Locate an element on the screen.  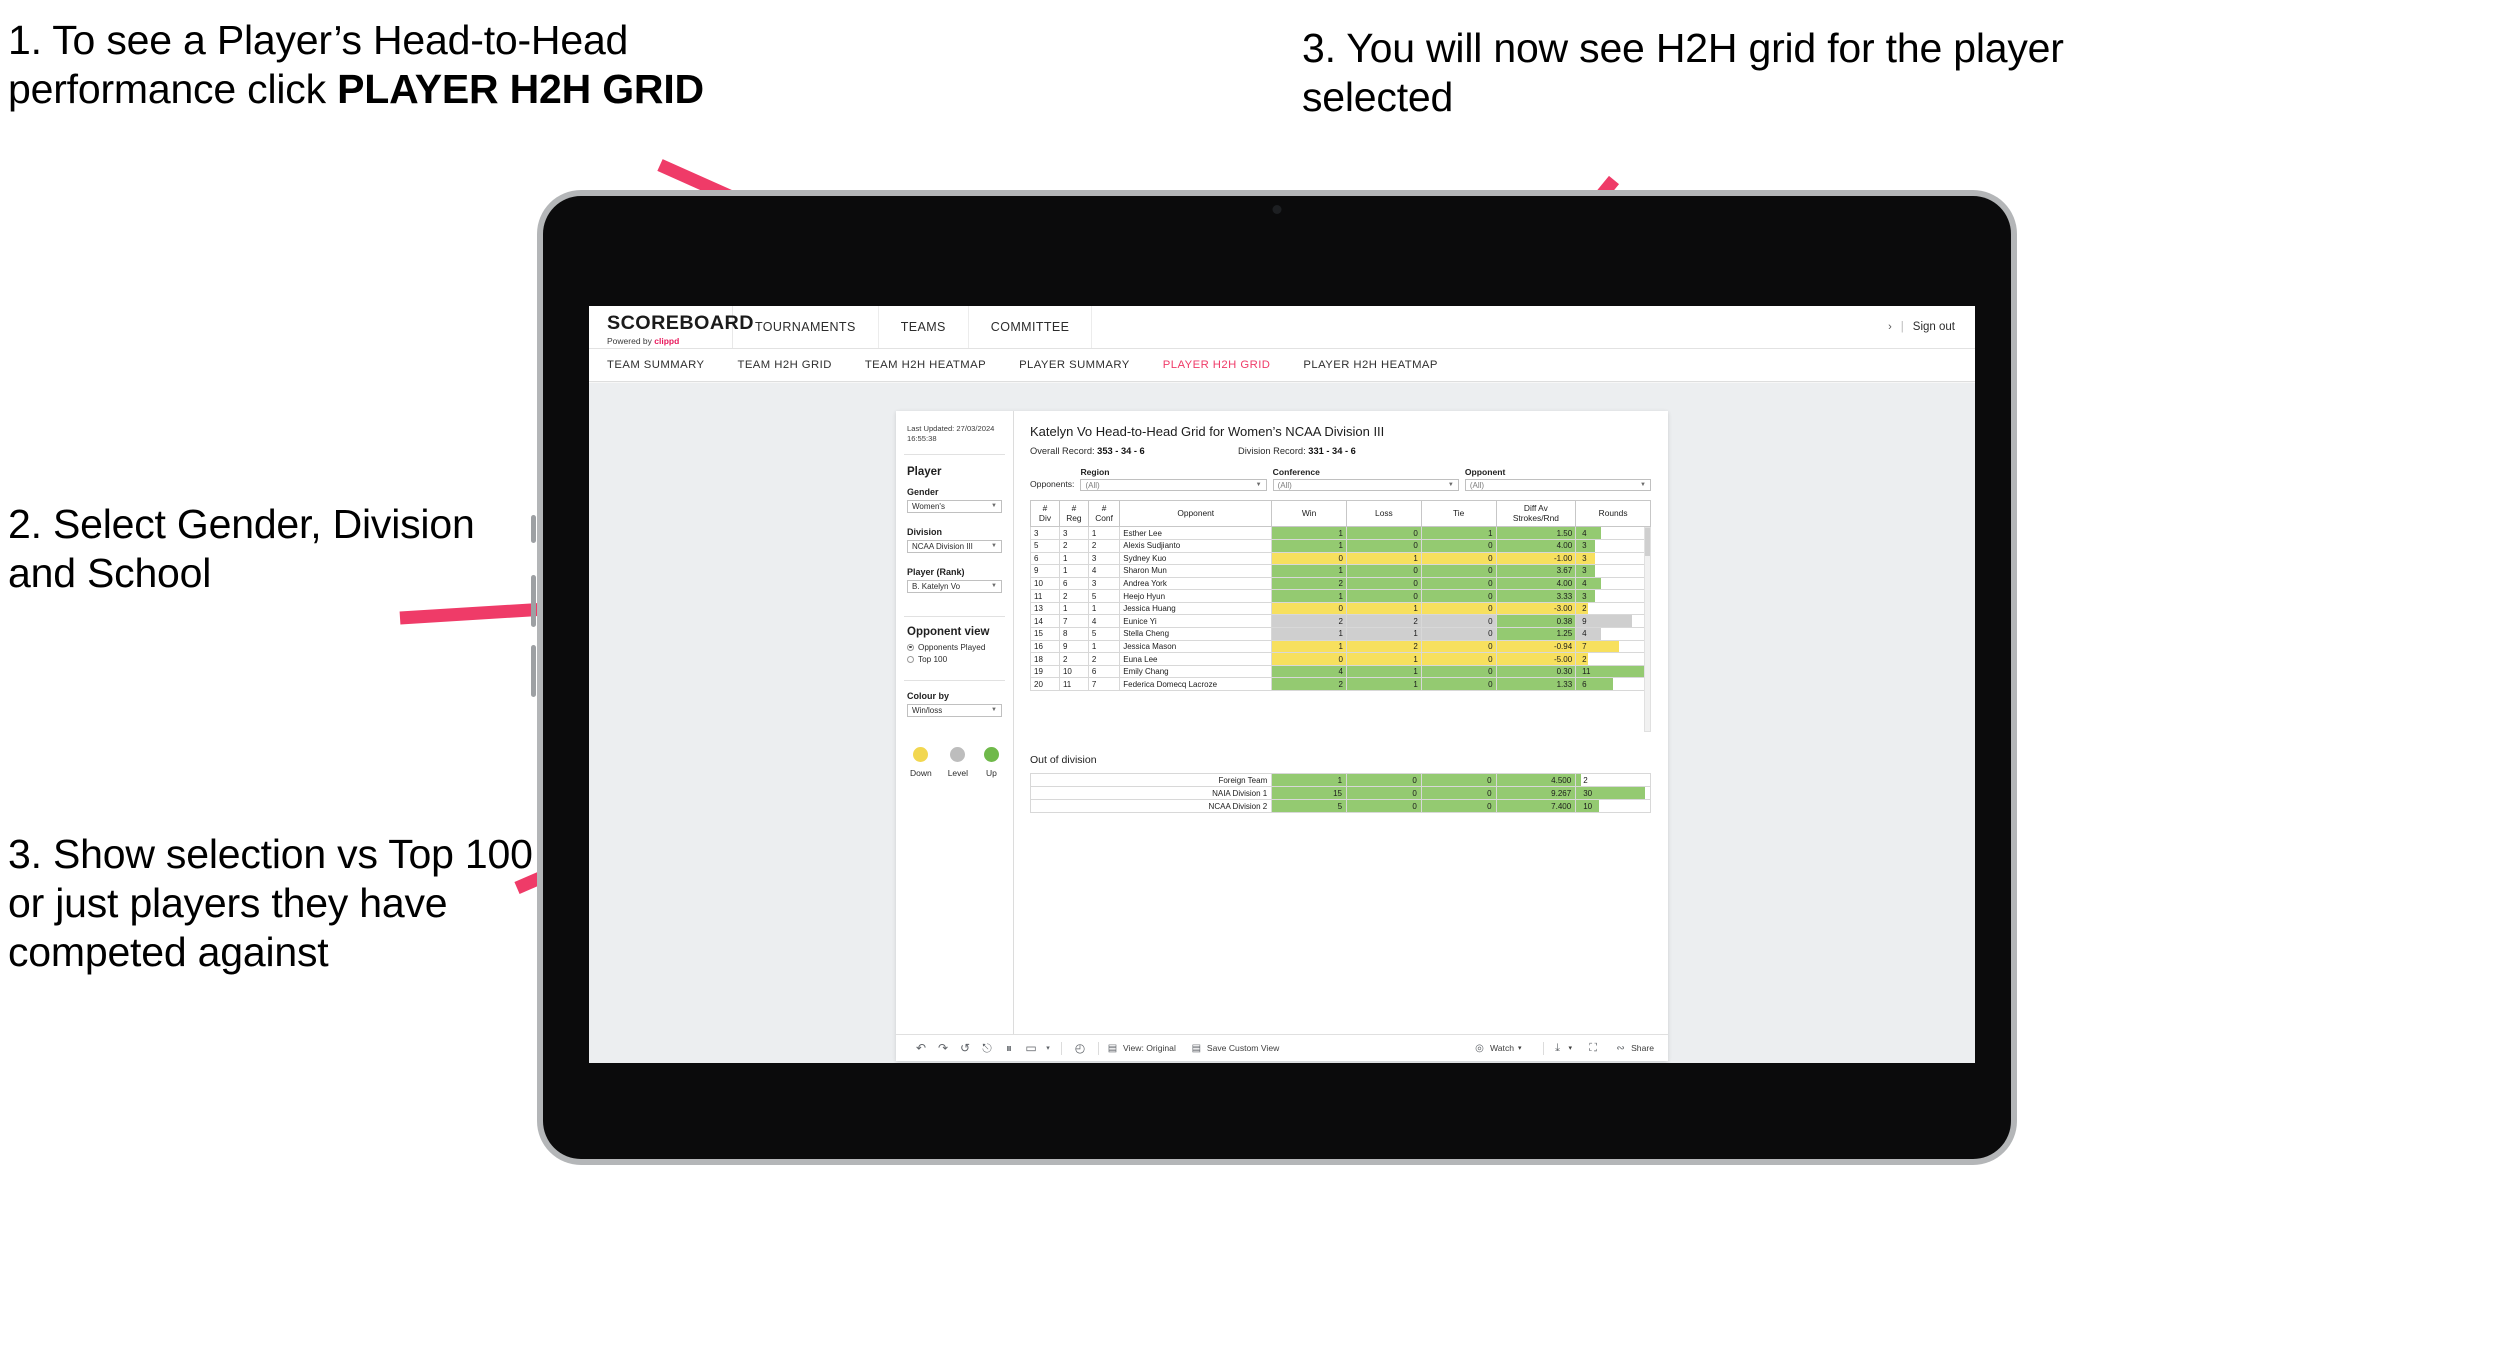
table-row: 5 2 2 Alexis Sudjianto 1 0 0 4.00 3 is located at coordinates (1340, 545).